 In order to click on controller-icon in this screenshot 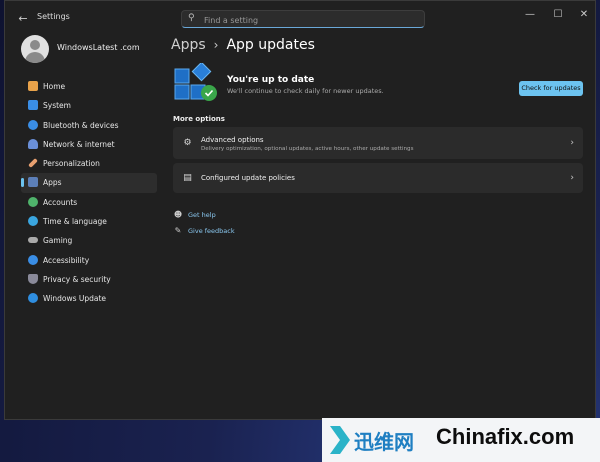, I will do `click(33, 240)`.